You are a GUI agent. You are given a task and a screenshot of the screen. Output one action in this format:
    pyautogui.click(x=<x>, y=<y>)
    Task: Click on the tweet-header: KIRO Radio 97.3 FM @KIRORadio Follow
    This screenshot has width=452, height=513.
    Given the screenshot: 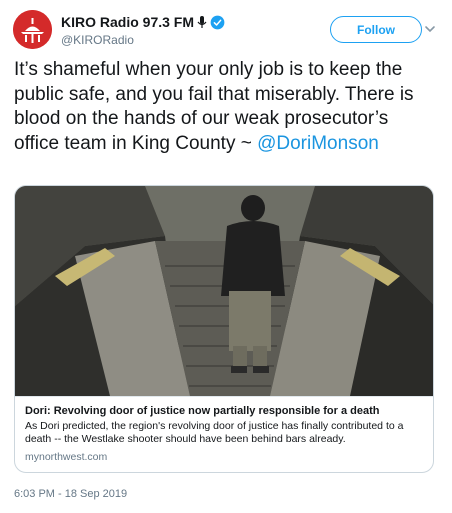 What is the action you would take?
    pyautogui.click(x=226, y=32)
    